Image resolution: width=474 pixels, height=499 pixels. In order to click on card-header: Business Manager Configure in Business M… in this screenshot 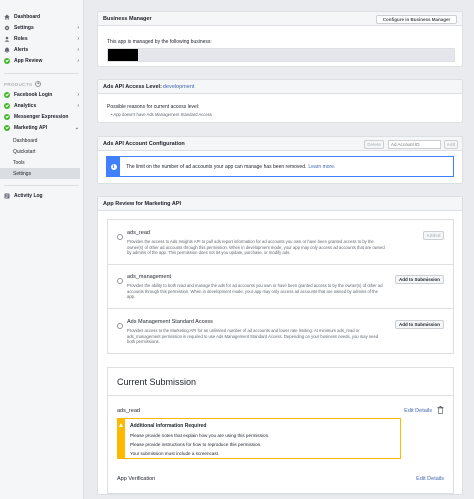, I will do `click(280, 19)`.